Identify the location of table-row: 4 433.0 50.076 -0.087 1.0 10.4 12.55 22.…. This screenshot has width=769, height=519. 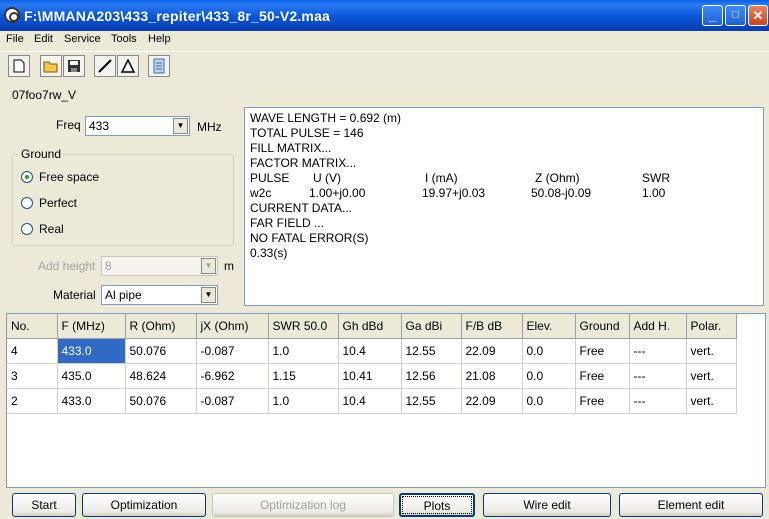
(372, 351).